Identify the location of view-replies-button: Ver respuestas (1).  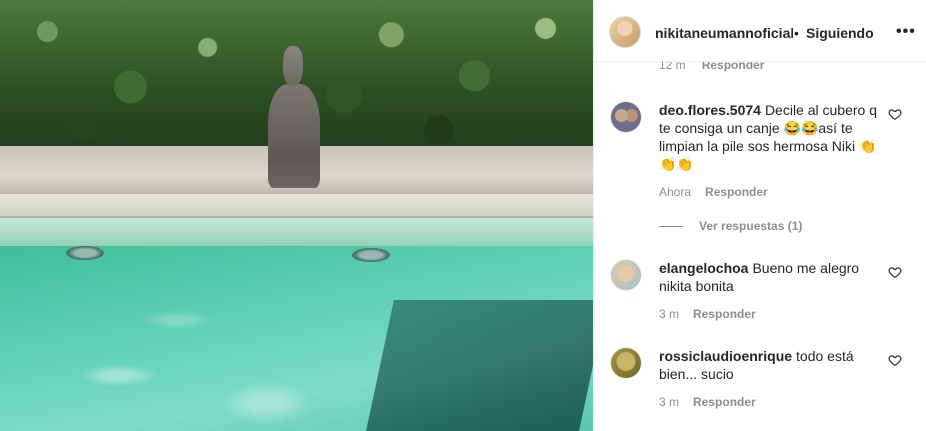
(730, 226).